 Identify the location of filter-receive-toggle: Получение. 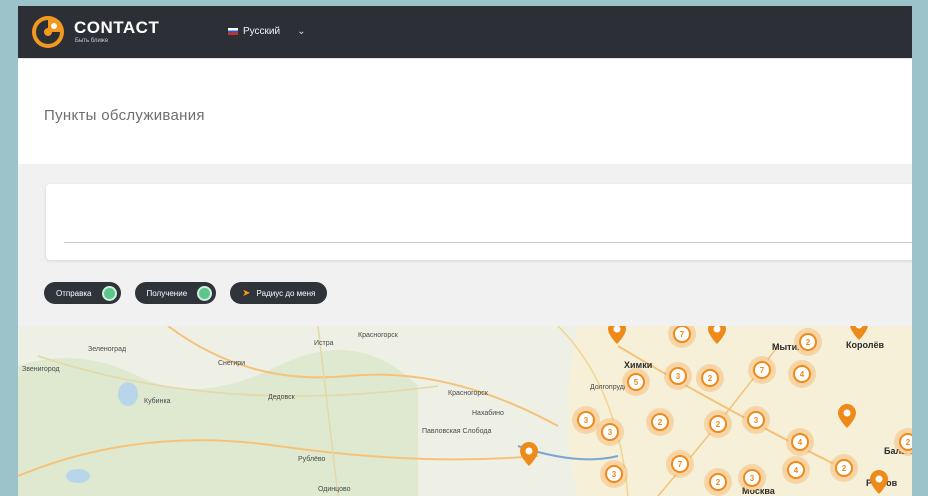
(175, 293).